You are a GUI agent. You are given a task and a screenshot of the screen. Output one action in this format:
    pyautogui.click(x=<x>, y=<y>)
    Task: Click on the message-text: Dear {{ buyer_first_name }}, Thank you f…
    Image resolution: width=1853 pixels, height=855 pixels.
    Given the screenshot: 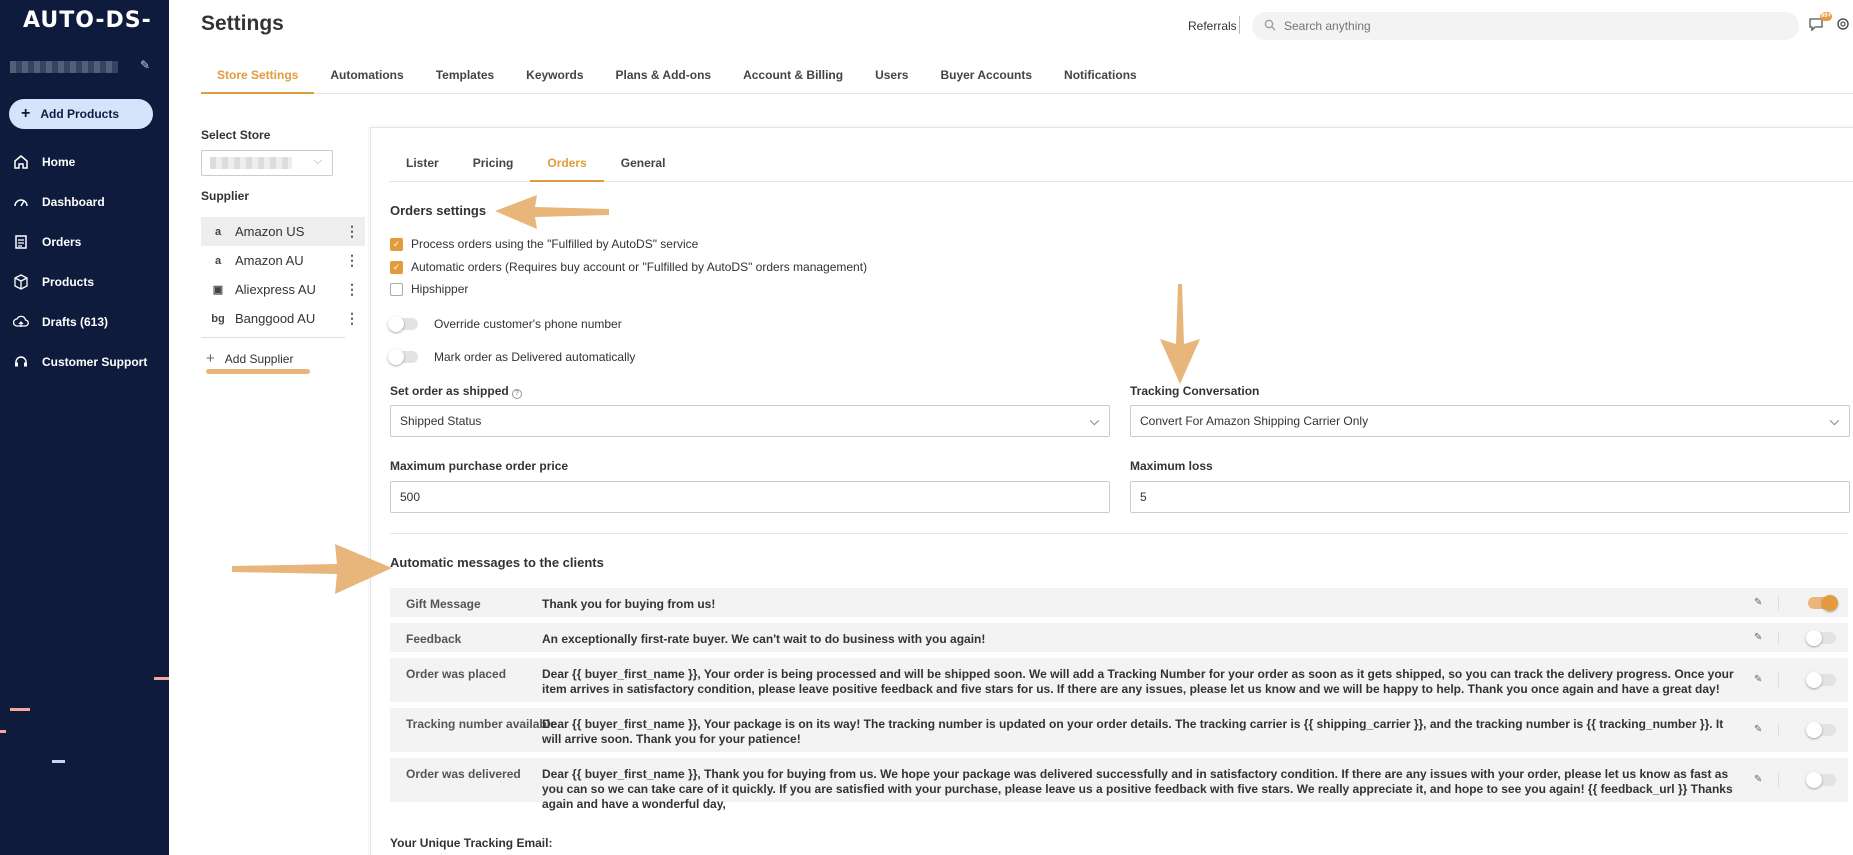 What is the action you would take?
    pyautogui.click(x=1137, y=789)
    